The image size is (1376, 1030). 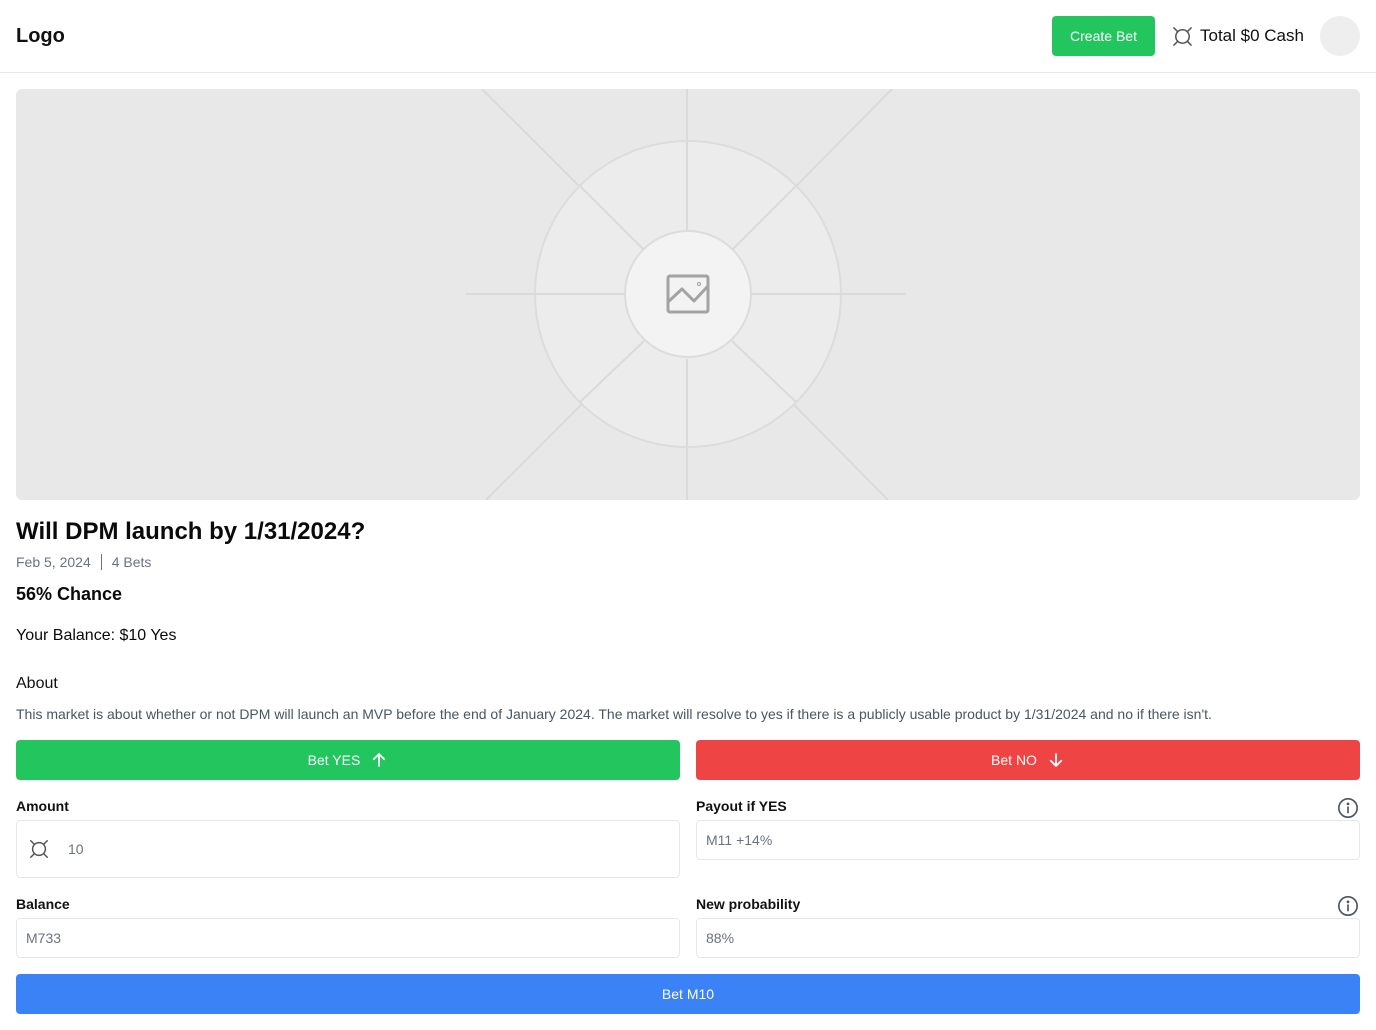 What do you see at coordinates (1014, 760) in the screenshot?
I see `bet-no-label: Bet NO` at bounding box center [1014, 760].